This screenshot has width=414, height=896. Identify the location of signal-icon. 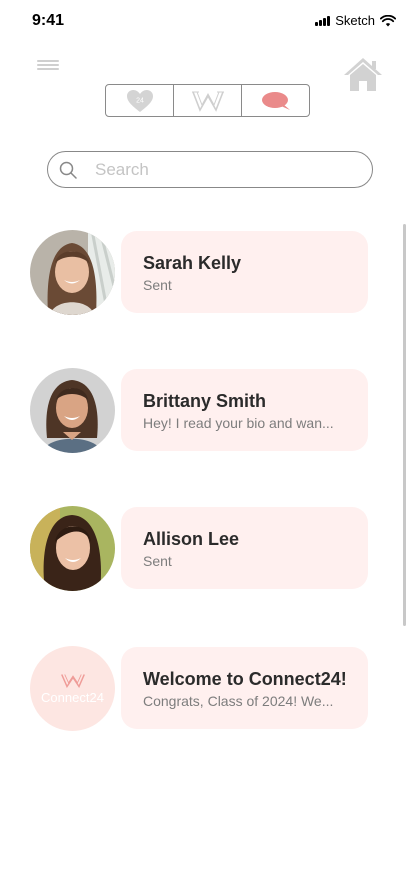
(323, 20).